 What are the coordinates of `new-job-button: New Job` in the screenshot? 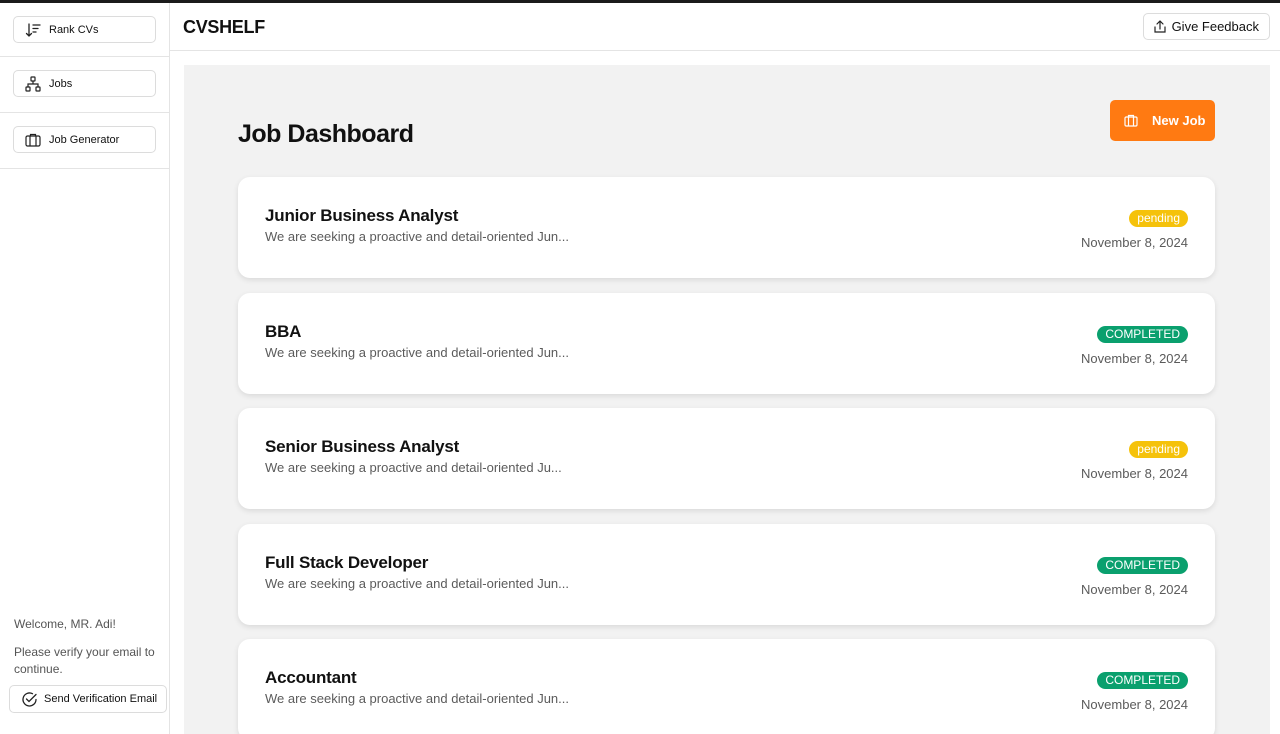 It's located at (1162, 120).